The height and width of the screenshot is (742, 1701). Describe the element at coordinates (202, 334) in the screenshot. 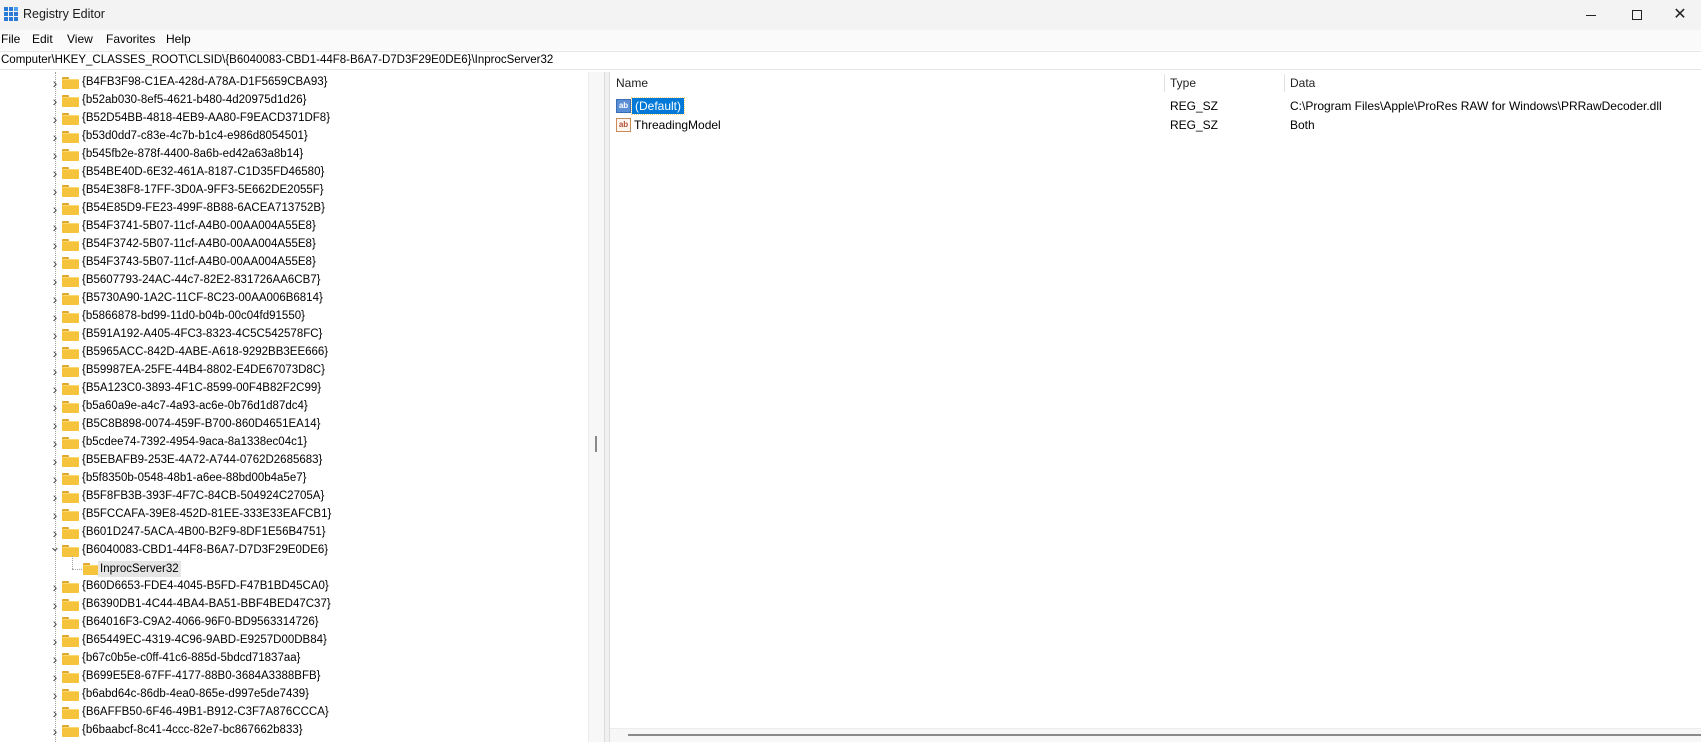

I see `tree-item-label: {B591A192-A405-4FC3-8323-4C5C542578FC}` at that location.